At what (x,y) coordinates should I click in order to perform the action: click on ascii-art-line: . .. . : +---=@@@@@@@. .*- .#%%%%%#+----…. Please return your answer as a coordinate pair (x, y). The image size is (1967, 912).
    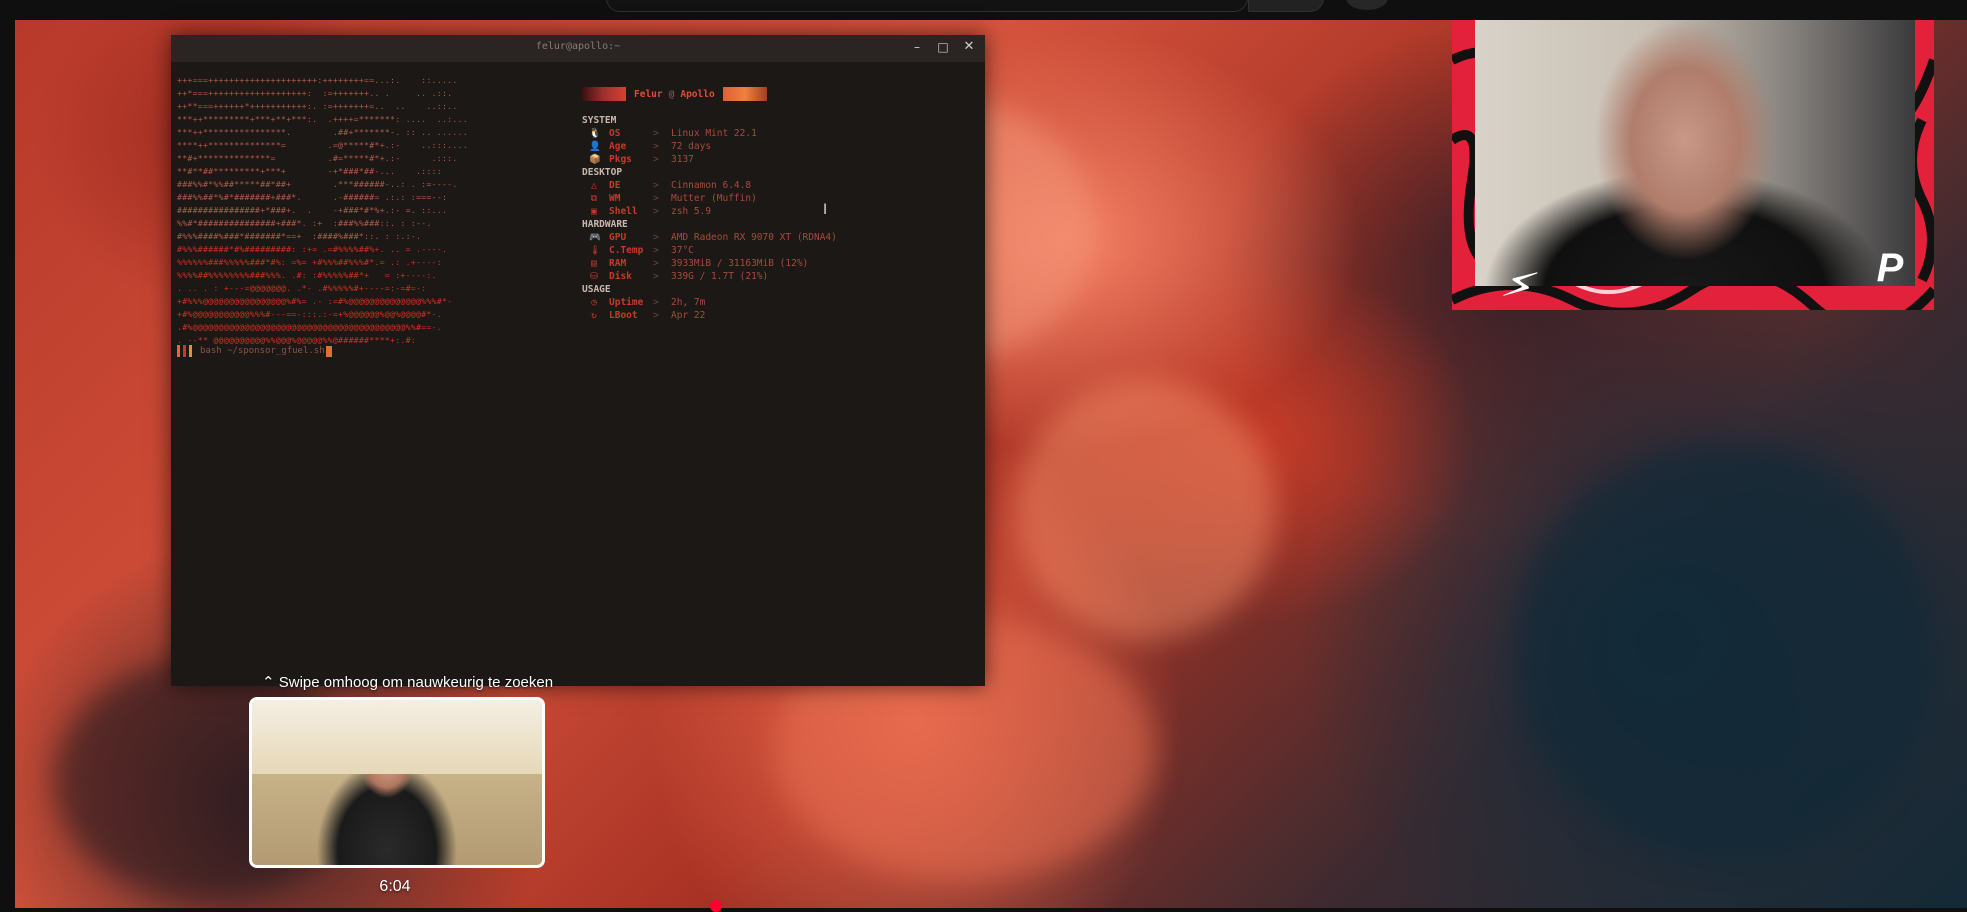
    Looking at the image, I should click on (302, 288).